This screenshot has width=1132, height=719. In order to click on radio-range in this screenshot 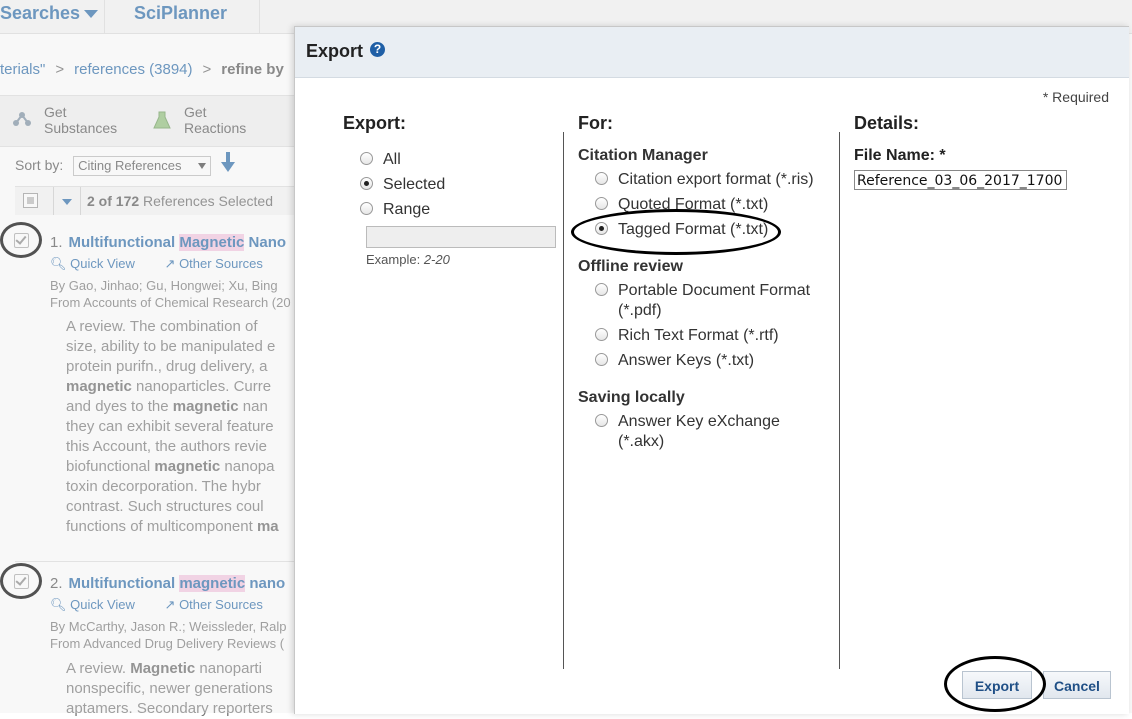, I will do `click(366, 208)`.